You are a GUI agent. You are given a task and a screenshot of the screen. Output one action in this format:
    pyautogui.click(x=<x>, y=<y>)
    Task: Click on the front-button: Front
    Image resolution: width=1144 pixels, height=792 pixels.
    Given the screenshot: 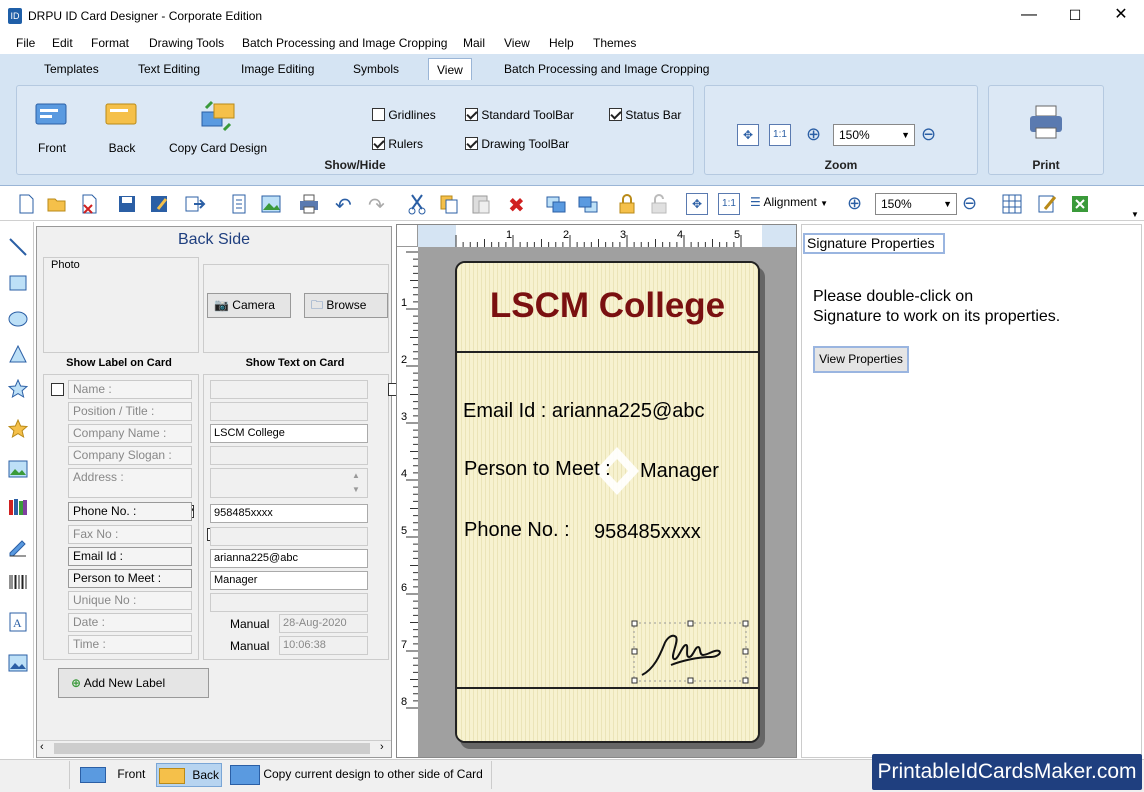 What is the action you would take?
    pyautogui.click(x=52, y=129)
    